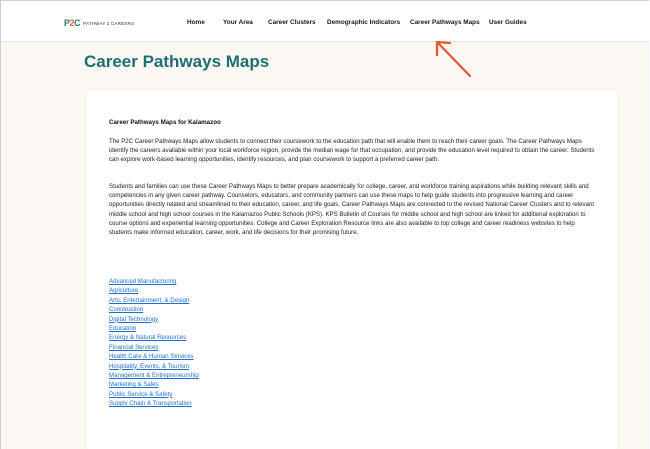 The image size is (650, 449). Describe the element at coordinates (238, 22) in the screenshot. I see `nav-your-area: Your Area` at that location.